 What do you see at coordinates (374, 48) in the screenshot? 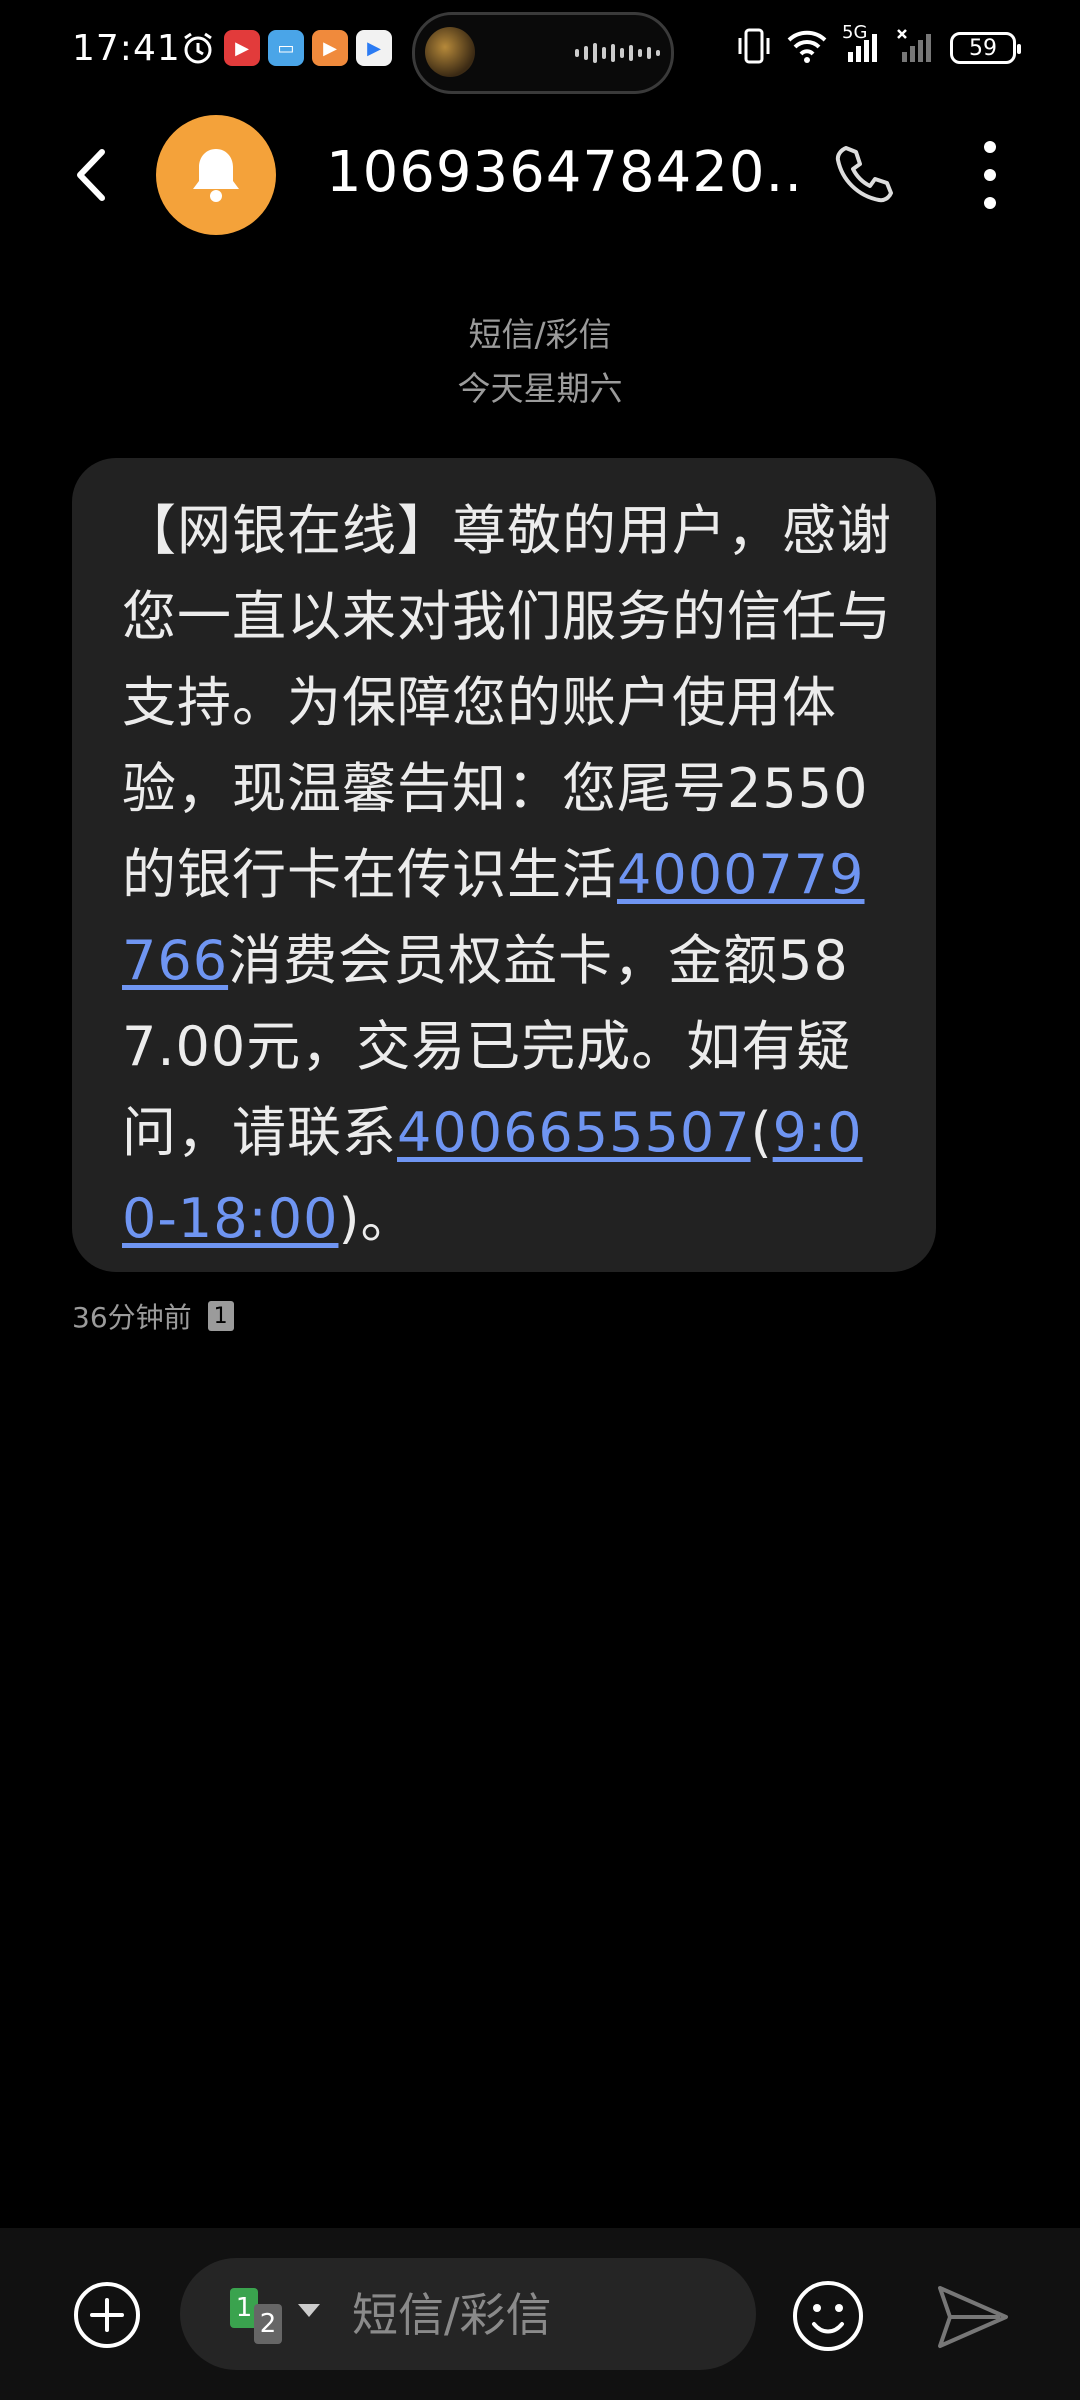
I see `game-app-icon: ▶` at bounding box center [374, 48].